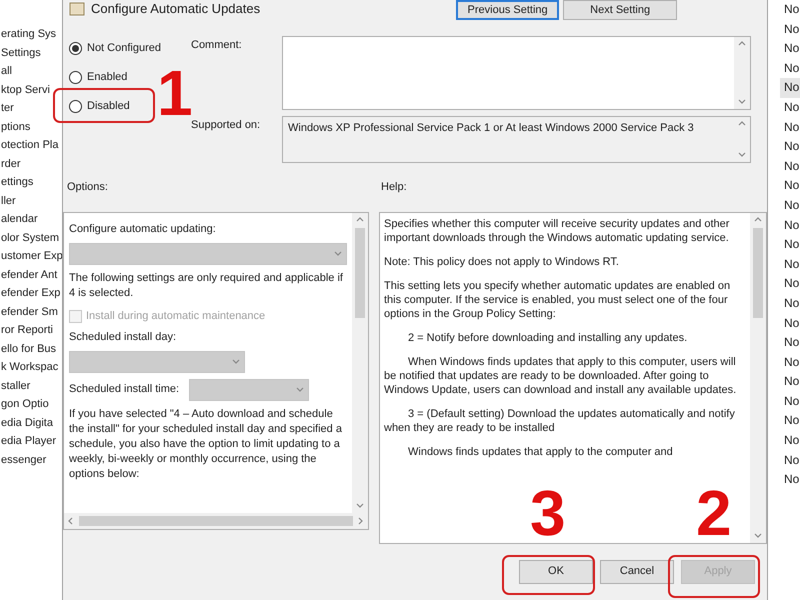 The image size is (800, 600). I want to click on tree-item: efender Sm, so click(31, 311).